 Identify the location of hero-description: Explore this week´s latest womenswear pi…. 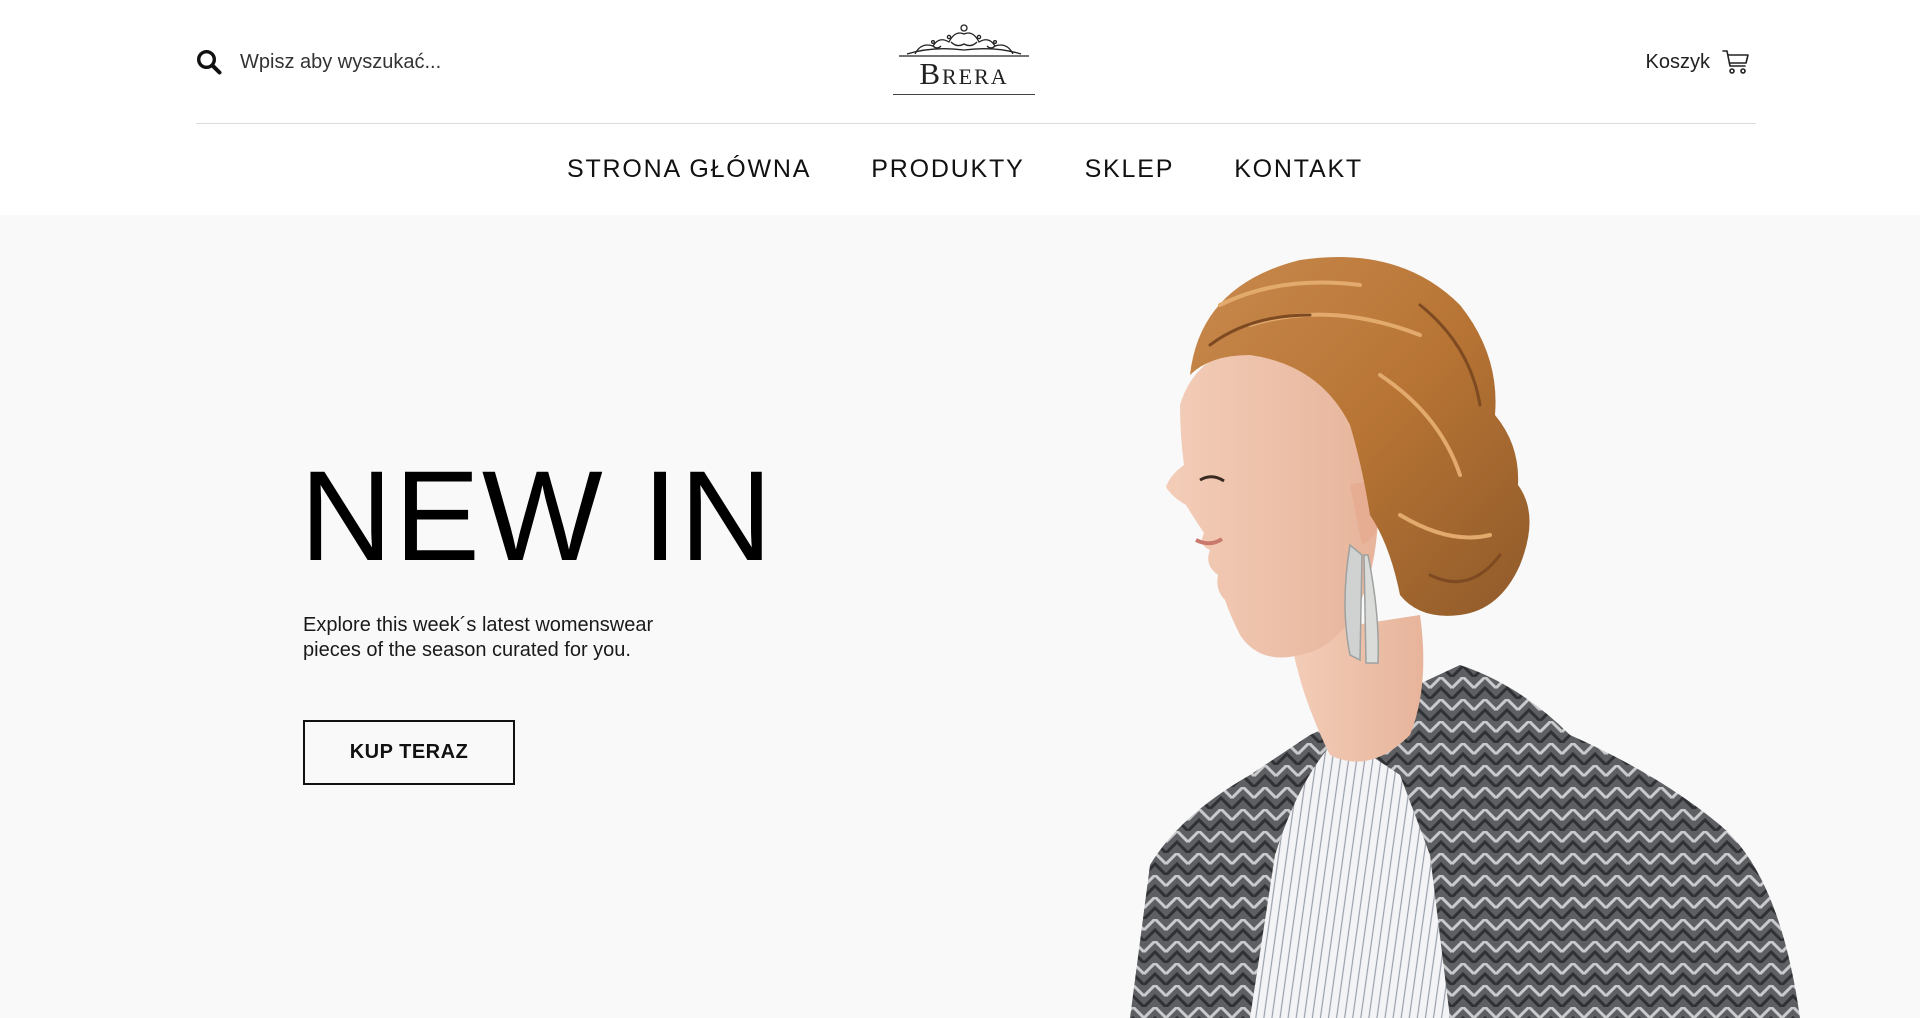
(503, 638).